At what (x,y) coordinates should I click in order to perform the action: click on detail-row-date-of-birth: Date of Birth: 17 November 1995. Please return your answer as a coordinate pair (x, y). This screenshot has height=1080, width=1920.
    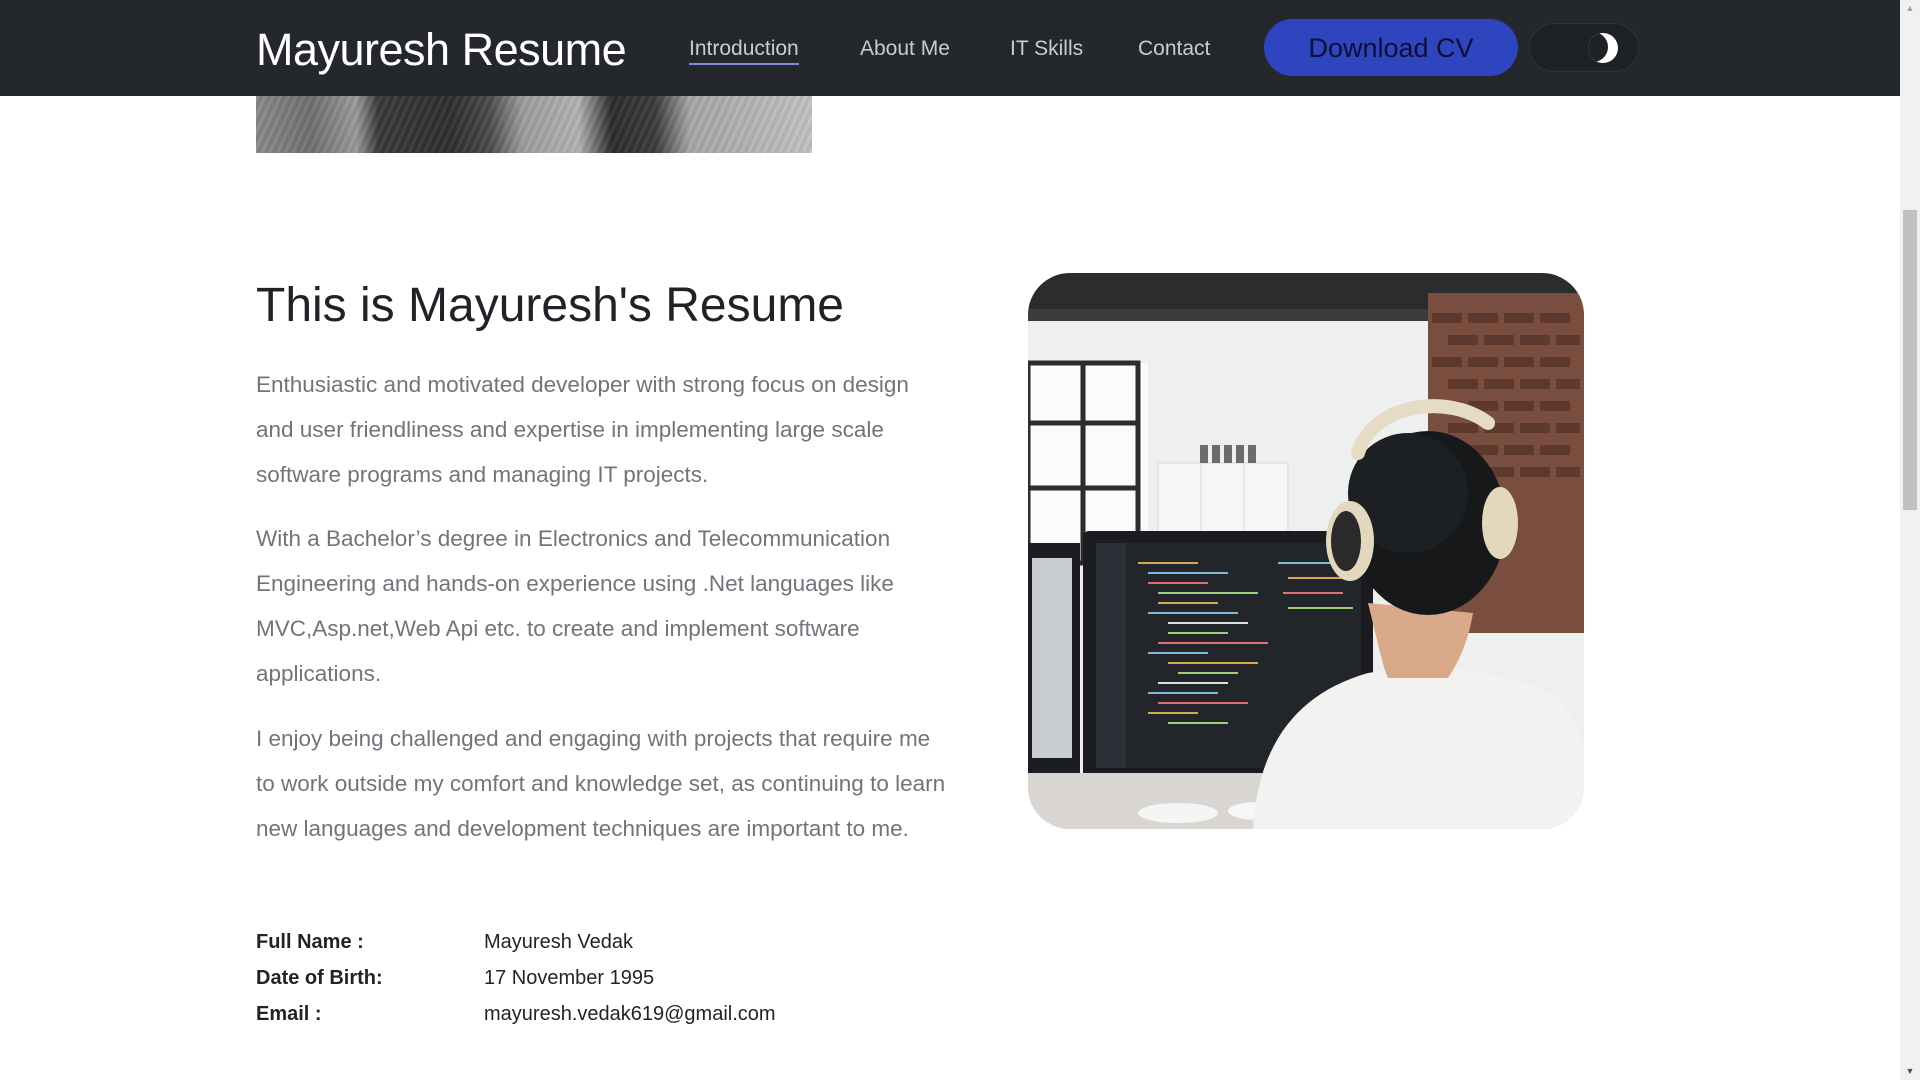
    Looking at the image, I should click on (556, 980).